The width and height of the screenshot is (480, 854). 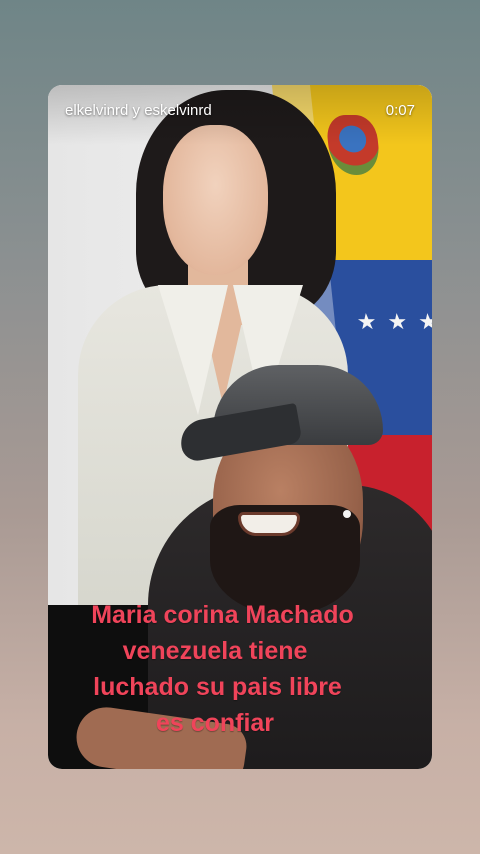 I want to click on flag-stars: ★ ★ ★, so click(x=393, y=322).